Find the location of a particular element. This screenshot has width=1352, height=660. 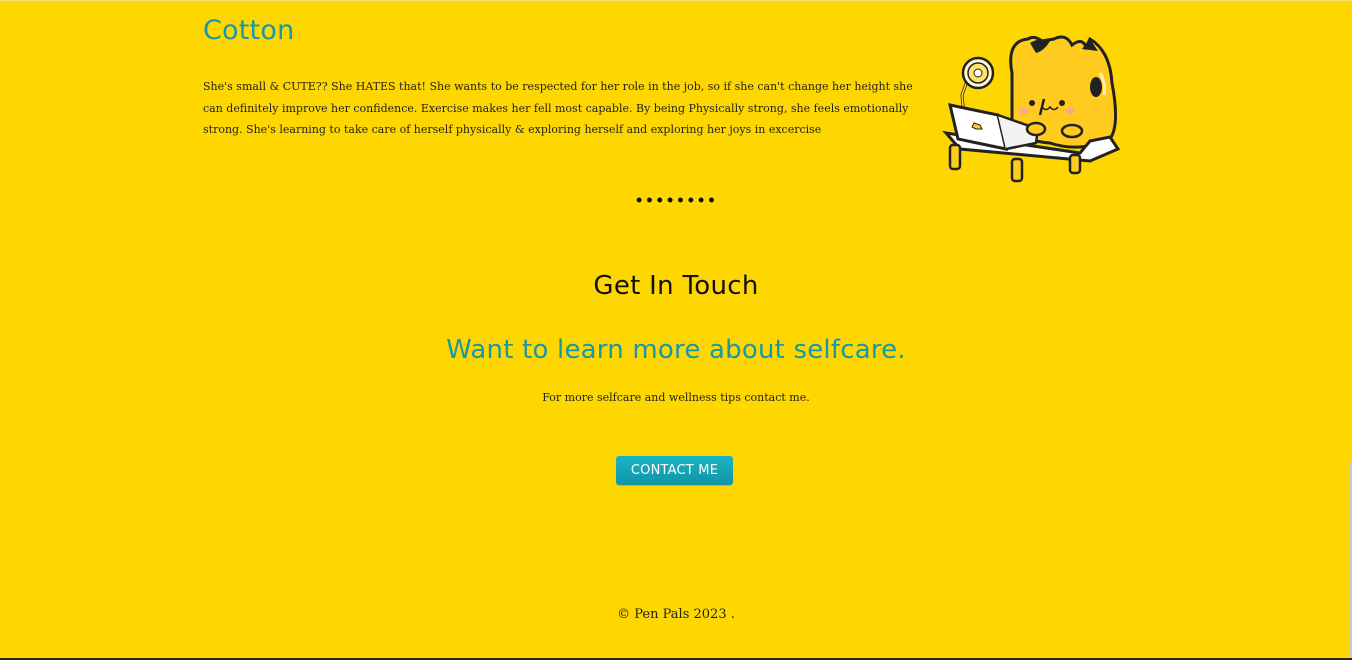

profile-title: Cotton is located at coordinates (249, 30).